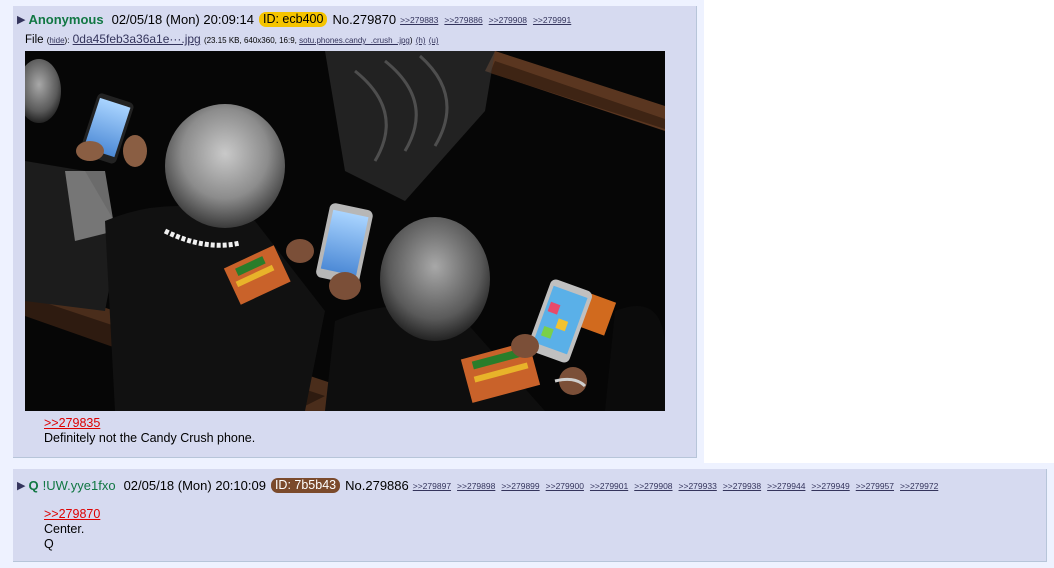 The image size is (1054, 568). What do you see at coordinates (520, 486) in the screenshot?
I see `backlink: >>279899` at bounding box center [520, 486].